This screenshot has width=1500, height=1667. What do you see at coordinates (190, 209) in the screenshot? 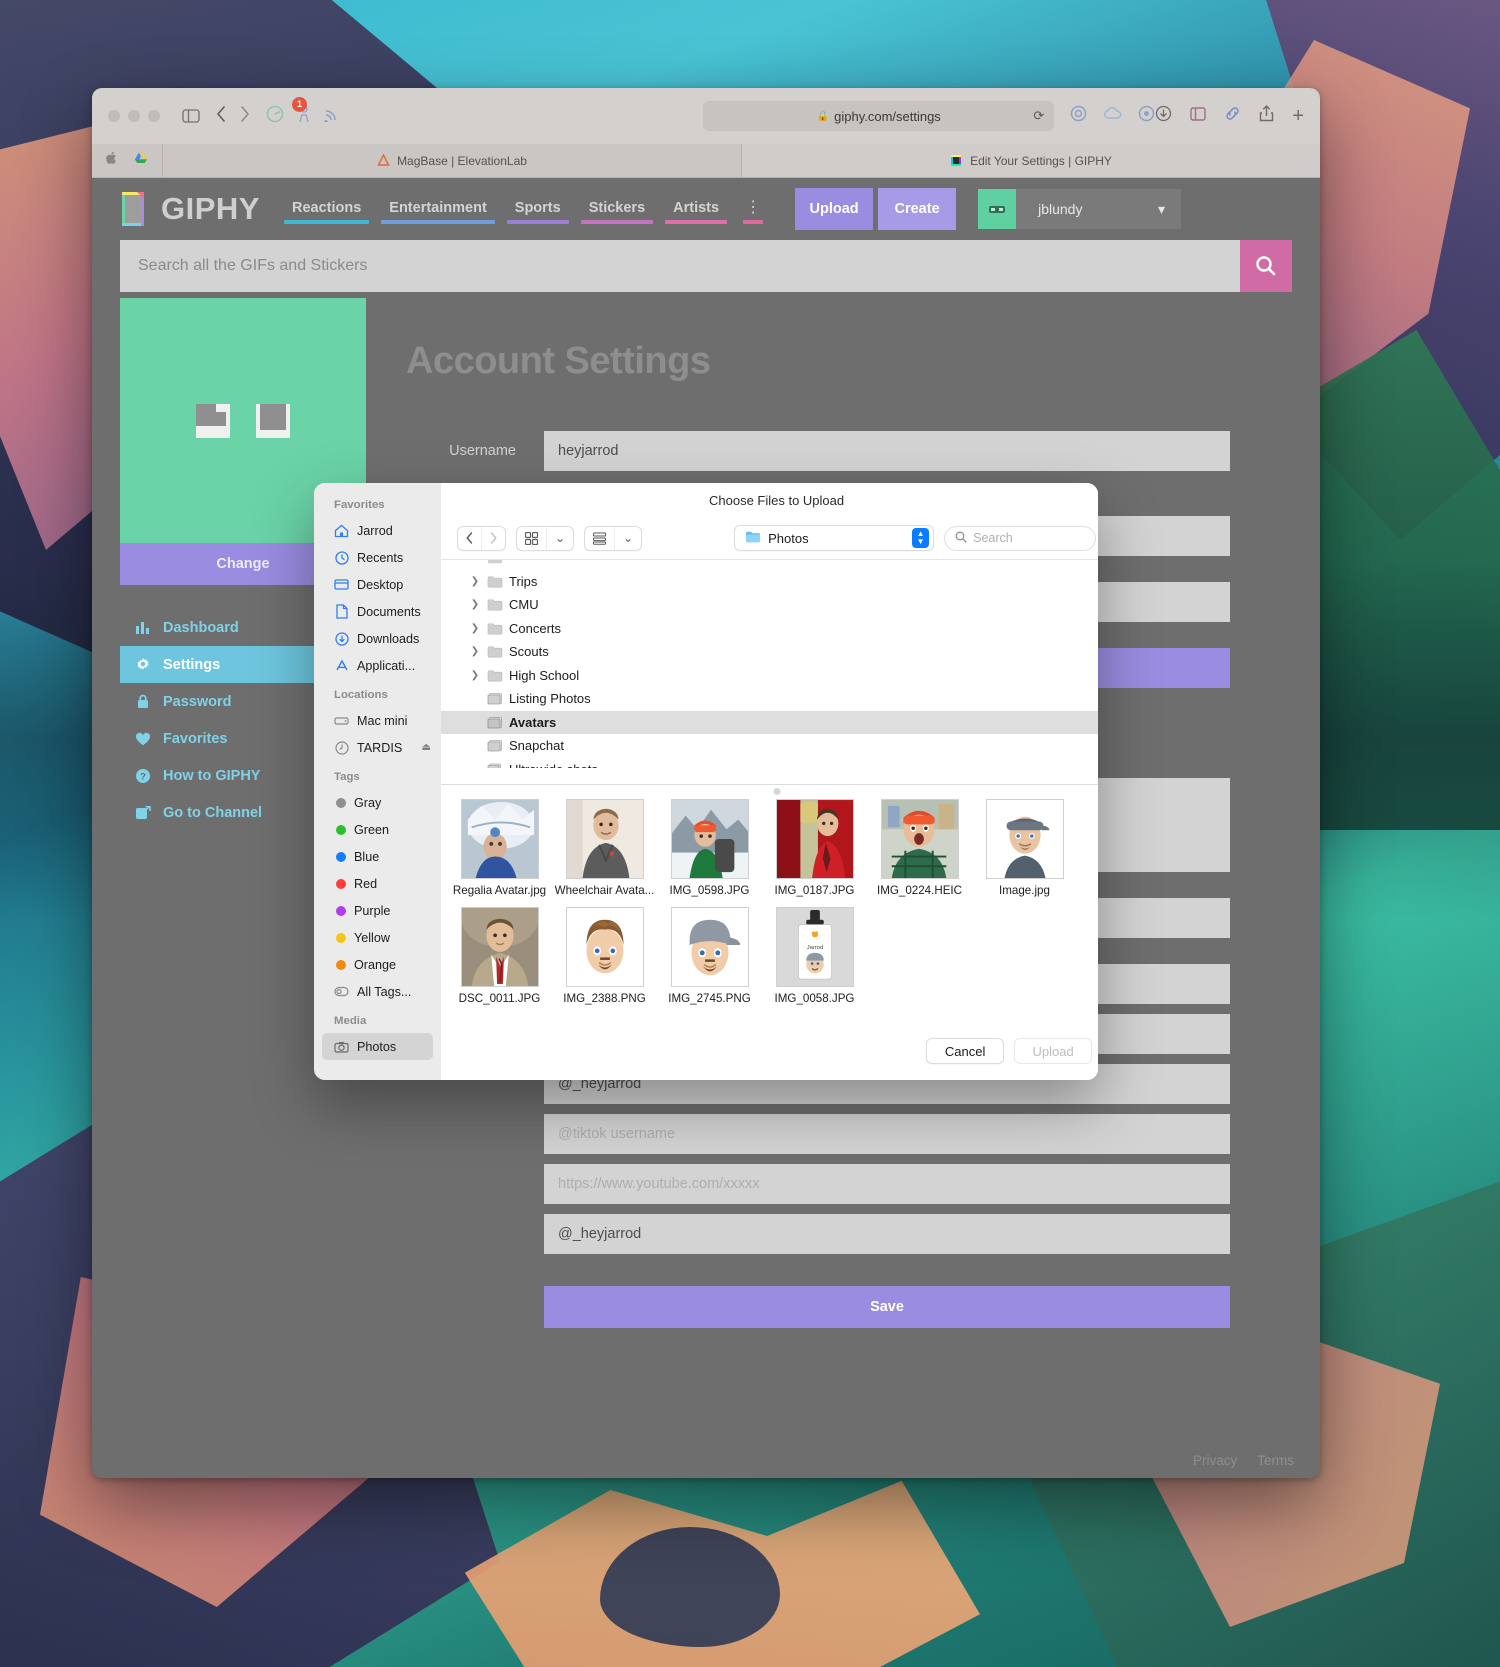
I see `giphy-logo: GIPHY` at bounding box center [190, 209].